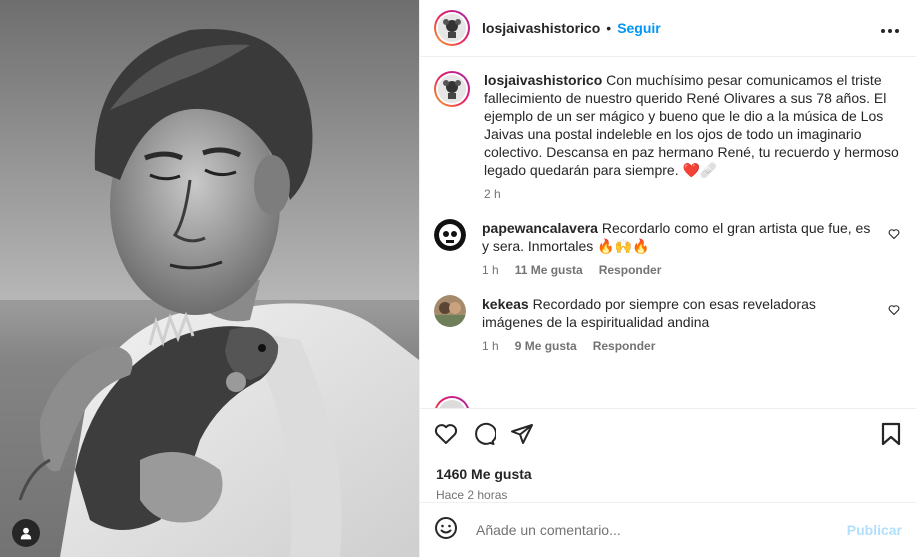 This screenshot has width=916, height=557. I want to click on comment-input, so click(660, 530).